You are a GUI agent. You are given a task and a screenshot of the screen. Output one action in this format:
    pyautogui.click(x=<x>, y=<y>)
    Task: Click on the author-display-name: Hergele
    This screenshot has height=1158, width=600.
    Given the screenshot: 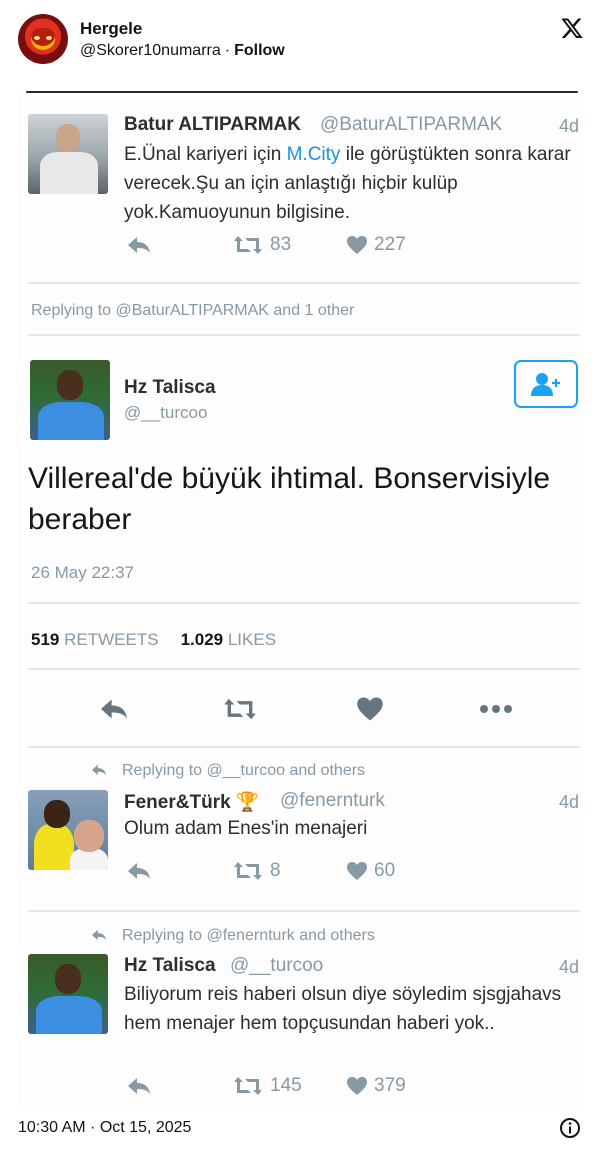 What is the action you would take?
    pyautogui.click(x=111, y=29)
    